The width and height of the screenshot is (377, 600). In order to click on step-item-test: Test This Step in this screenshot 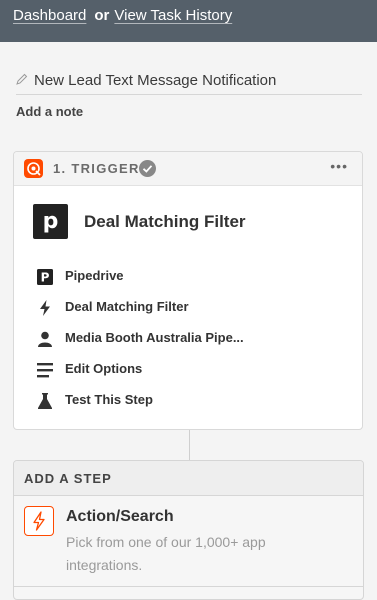, I will do `click(194, 401)`.